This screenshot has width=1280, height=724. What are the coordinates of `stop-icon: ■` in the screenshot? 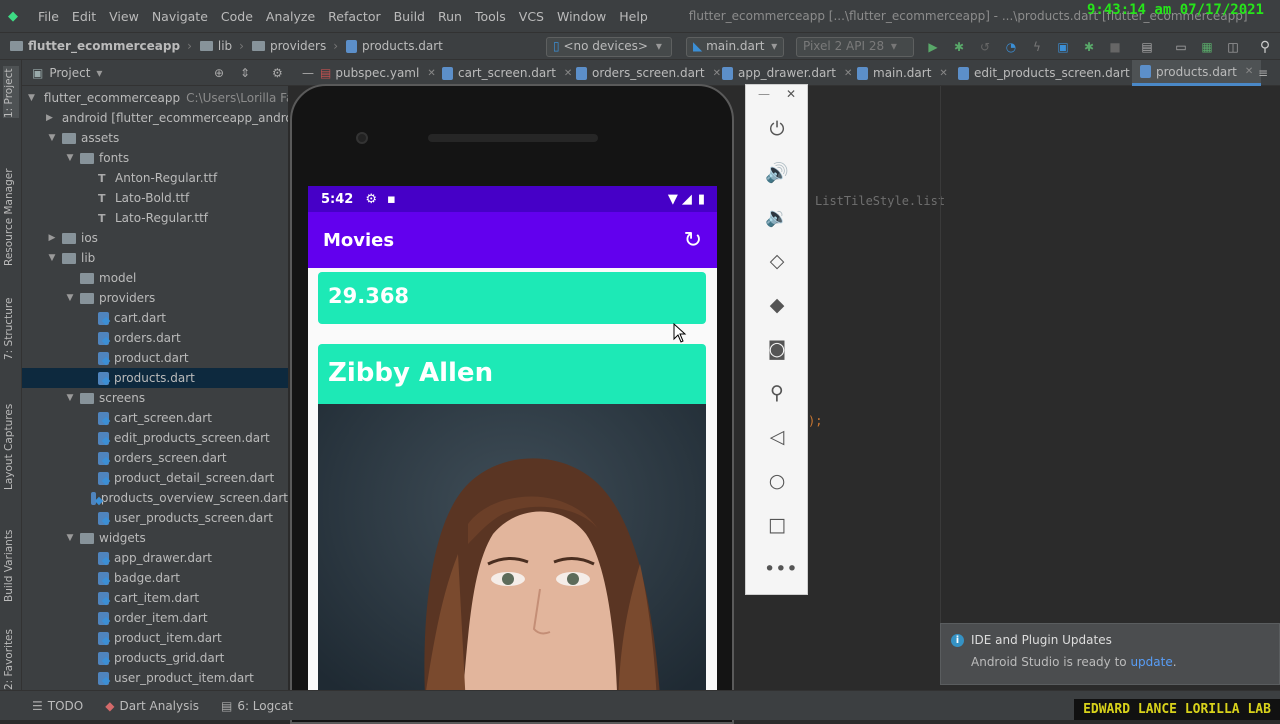 It's located at (1115, 47).